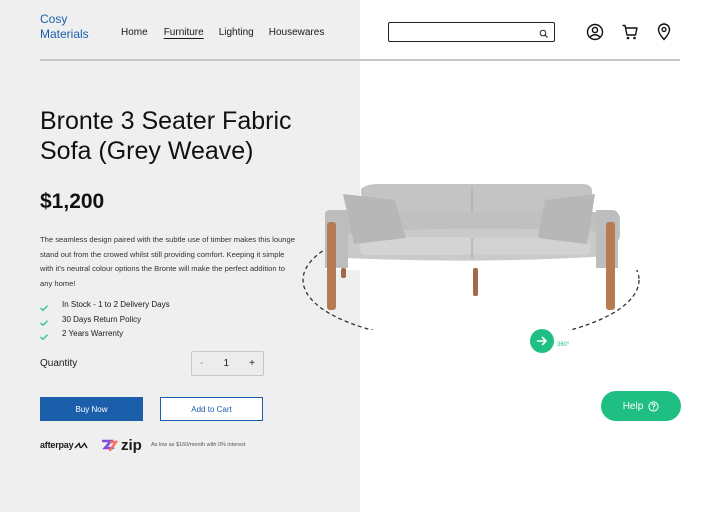 The height and width of the screenshot is (512, 720). I want to click on afterpay-logo: afterpay, so click(64, 445).